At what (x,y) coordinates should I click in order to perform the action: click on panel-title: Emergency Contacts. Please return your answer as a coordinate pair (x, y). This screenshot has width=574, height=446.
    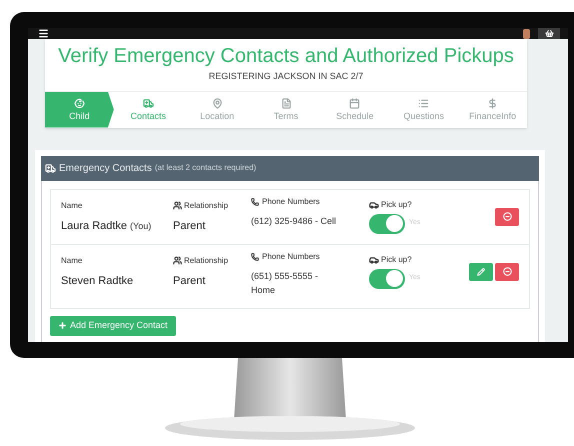
    Looking at the image, I should click on (105, 169).